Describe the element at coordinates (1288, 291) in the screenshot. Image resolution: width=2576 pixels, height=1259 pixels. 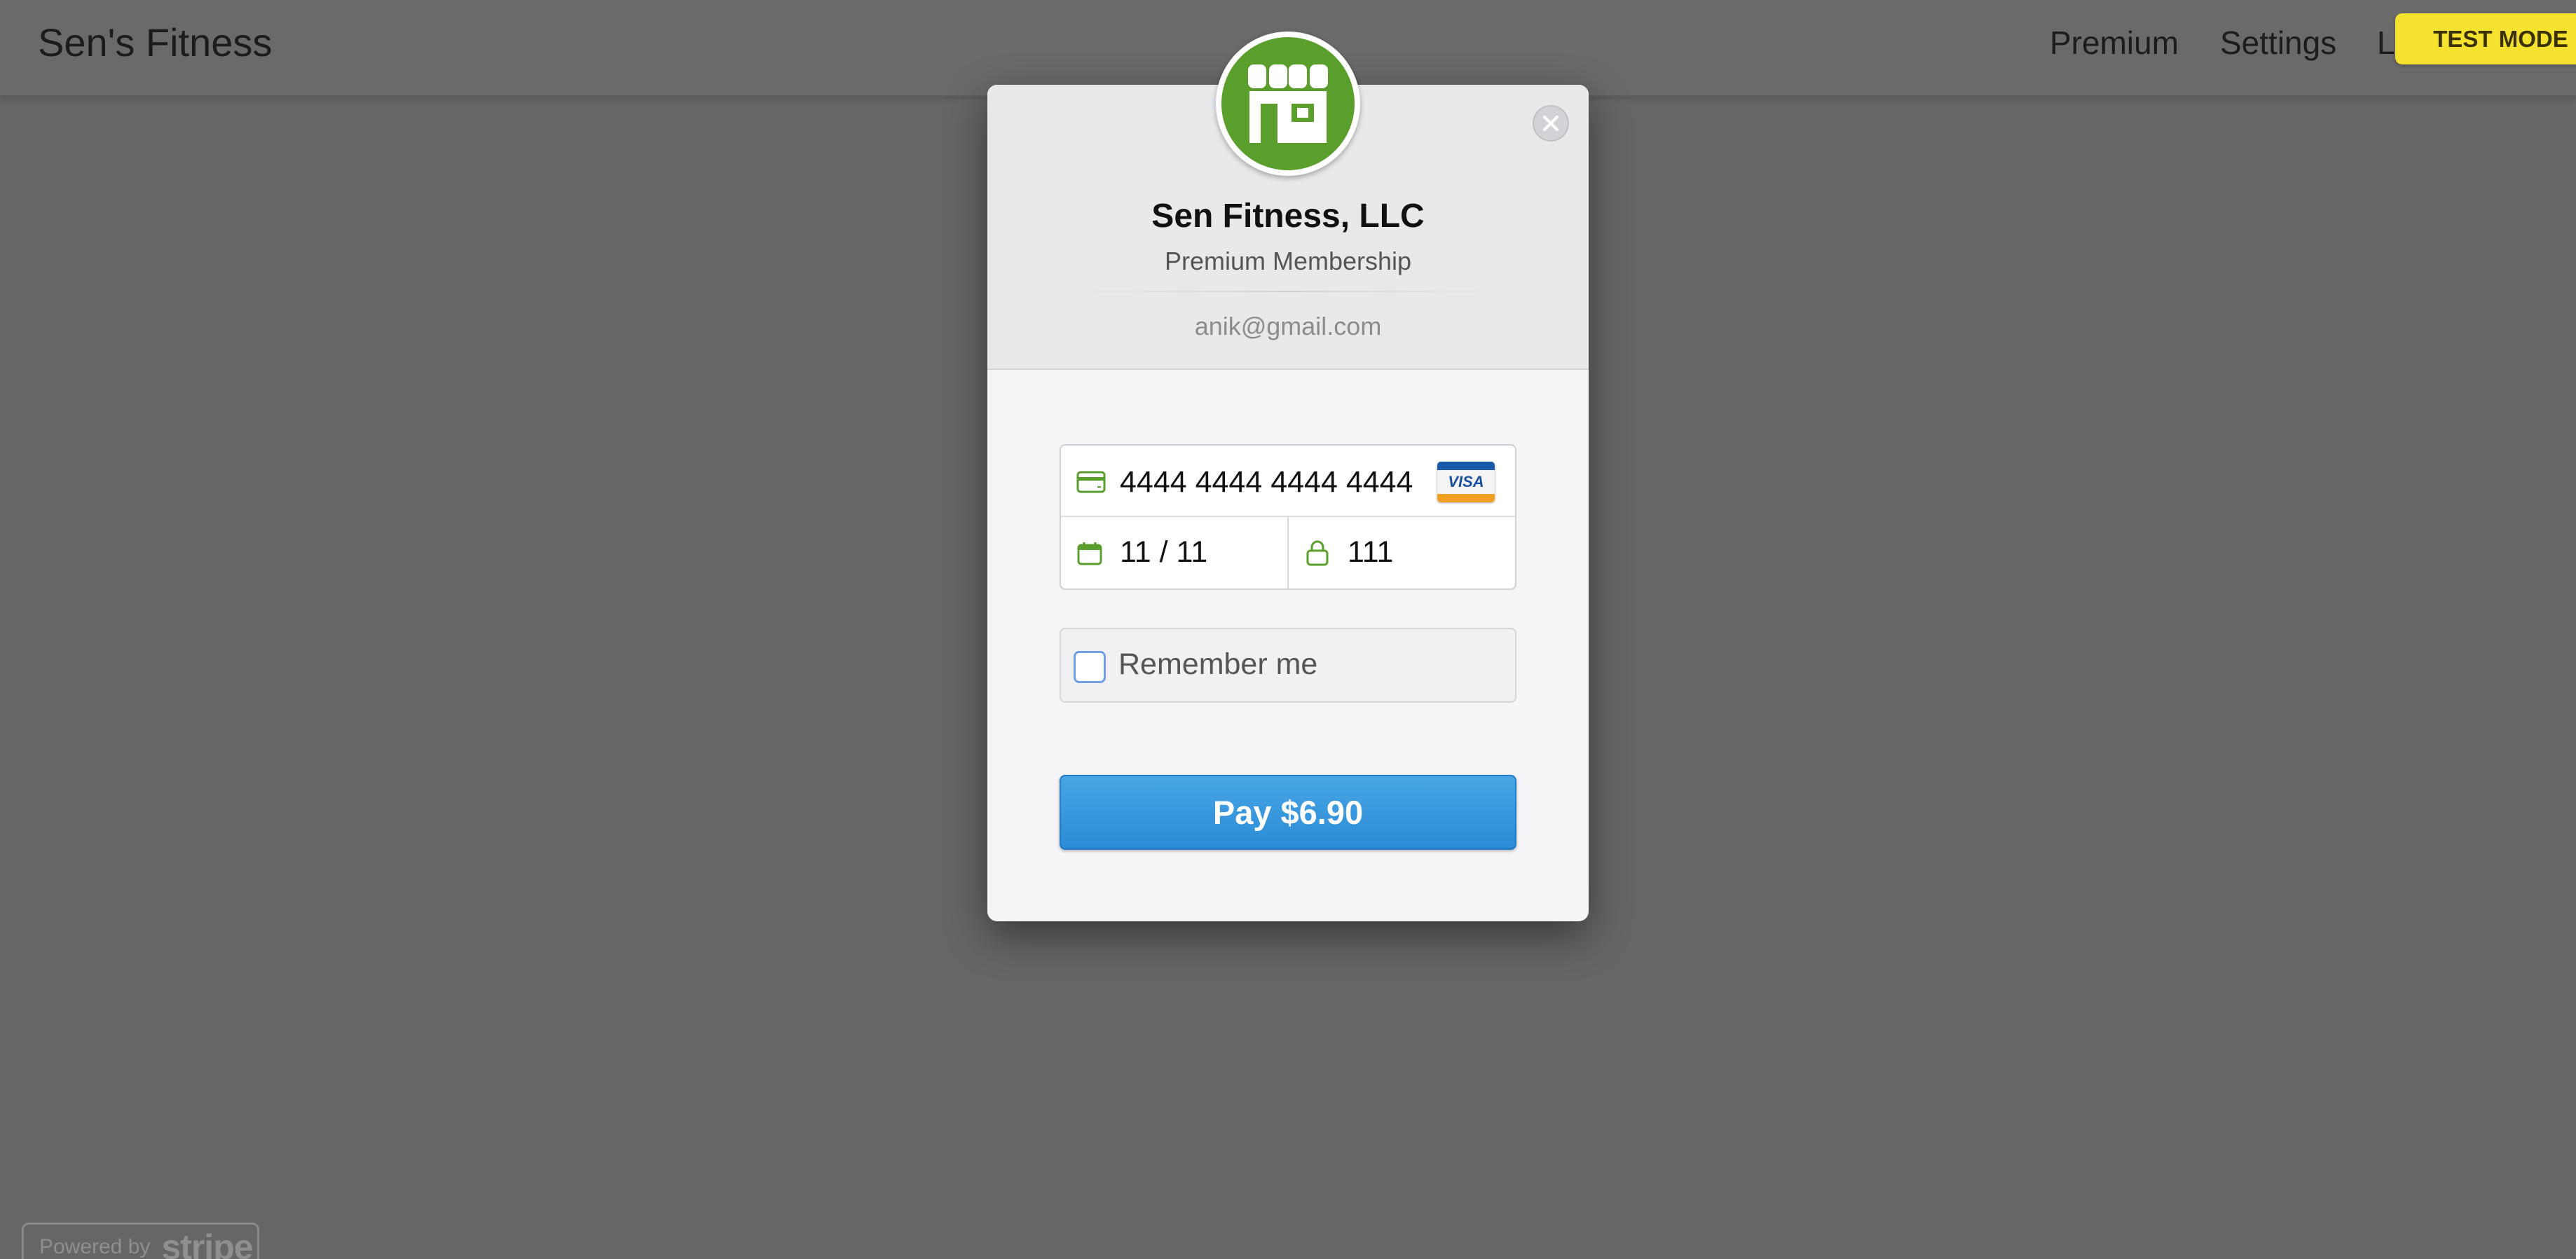
I see `header-divider` at that location.